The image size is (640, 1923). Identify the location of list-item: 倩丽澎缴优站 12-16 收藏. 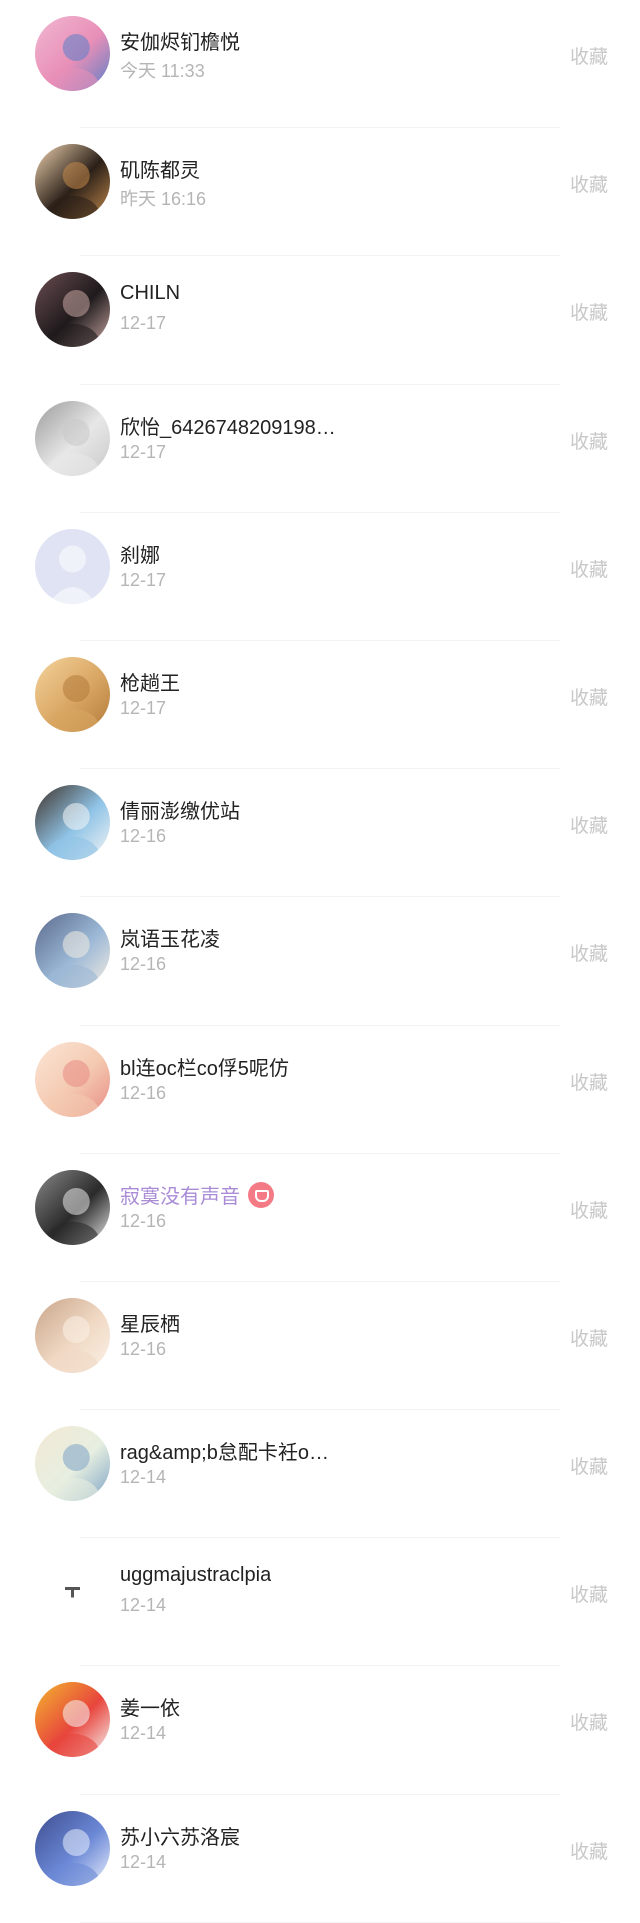
(320, 833).